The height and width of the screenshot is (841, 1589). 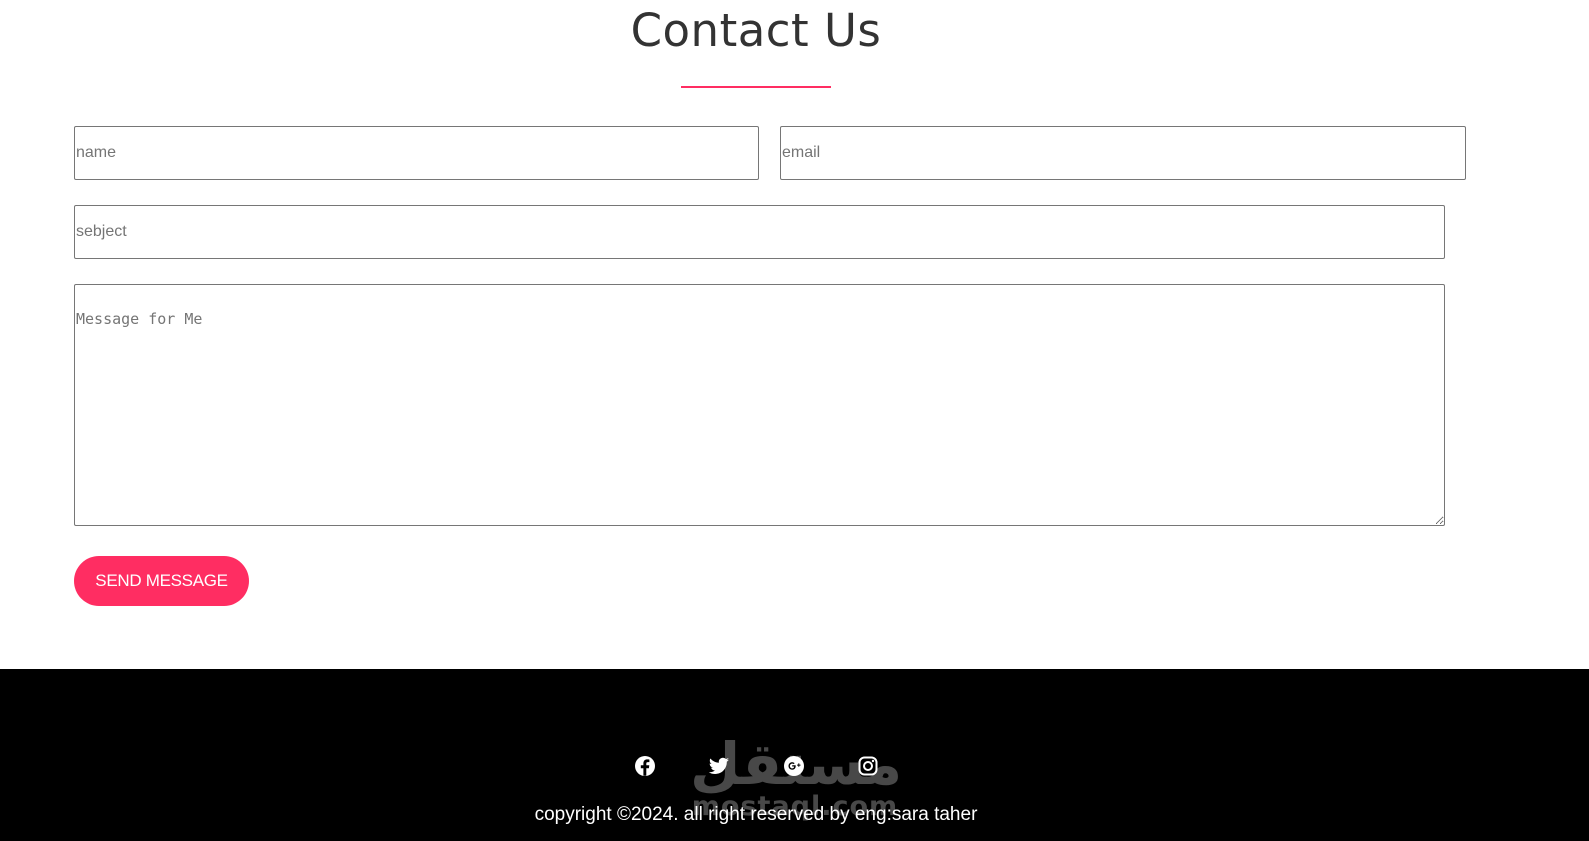 I want to click on twitter-icon, so click(x=719, y=766).